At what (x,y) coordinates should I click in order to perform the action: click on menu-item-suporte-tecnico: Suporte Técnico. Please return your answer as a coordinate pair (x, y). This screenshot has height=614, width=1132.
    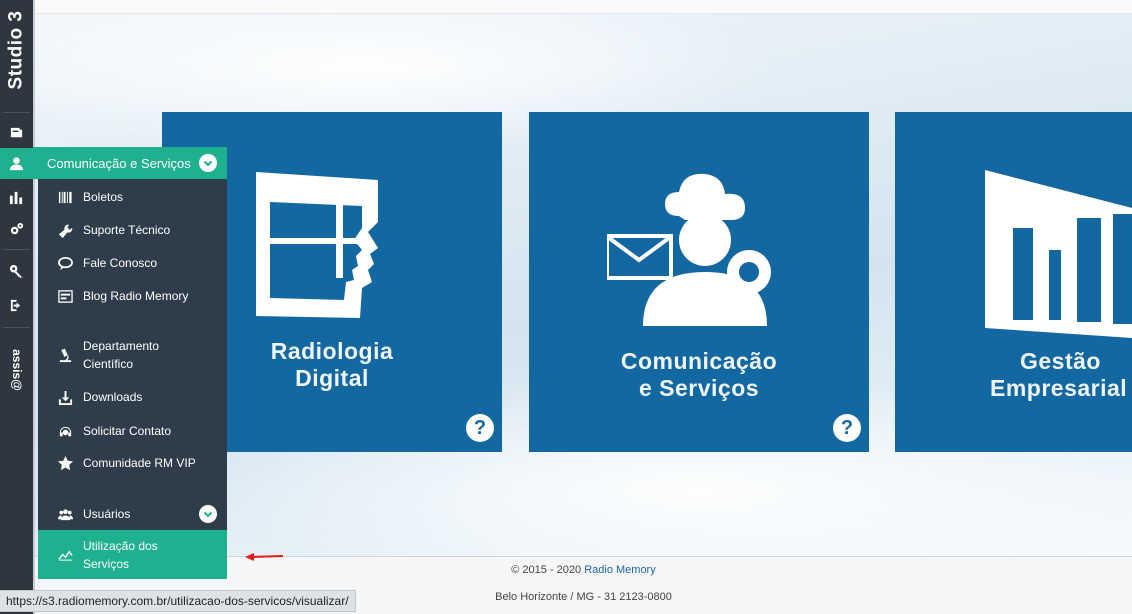
    Looking at the image, I should click on (132, 230).